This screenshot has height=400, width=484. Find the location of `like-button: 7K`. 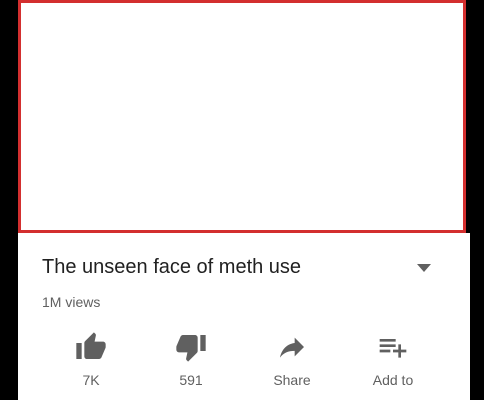

like-button: 7K is located at coordinates (91, 361).